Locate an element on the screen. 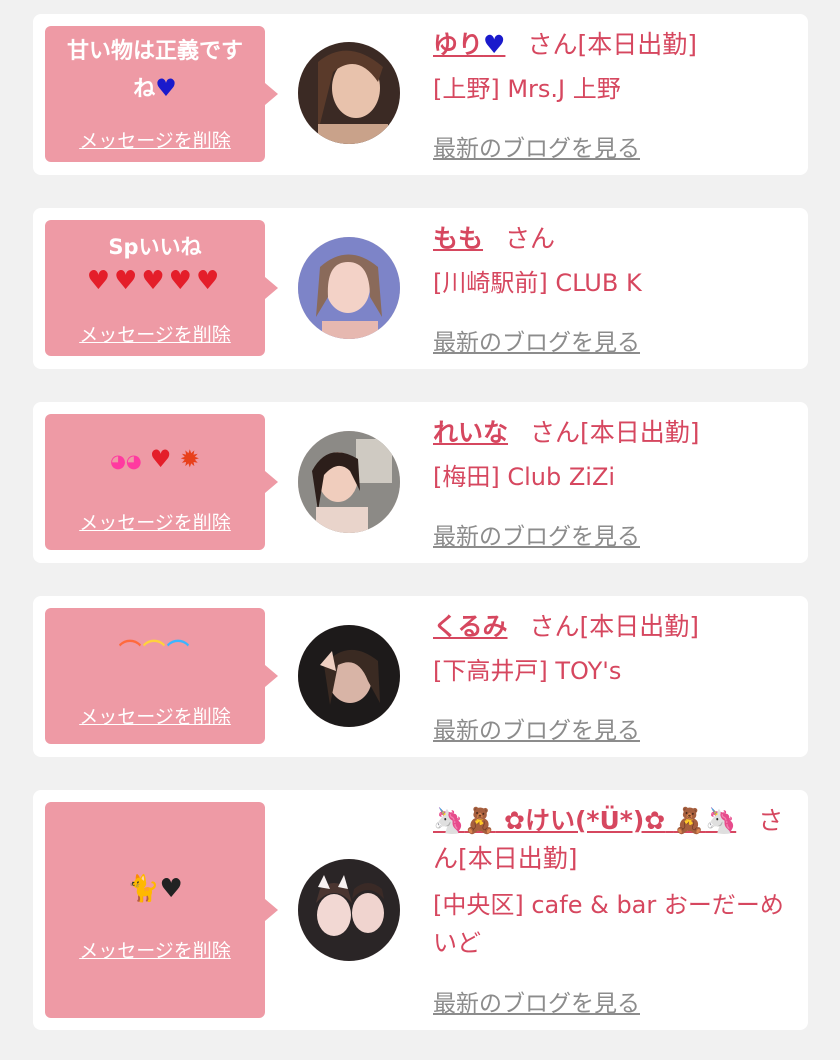 This screenshot has height=1060, width=840. message-bubble: 甘い物は正義です ね♥ メッセージを削除 is located at coordinates (161, 94).